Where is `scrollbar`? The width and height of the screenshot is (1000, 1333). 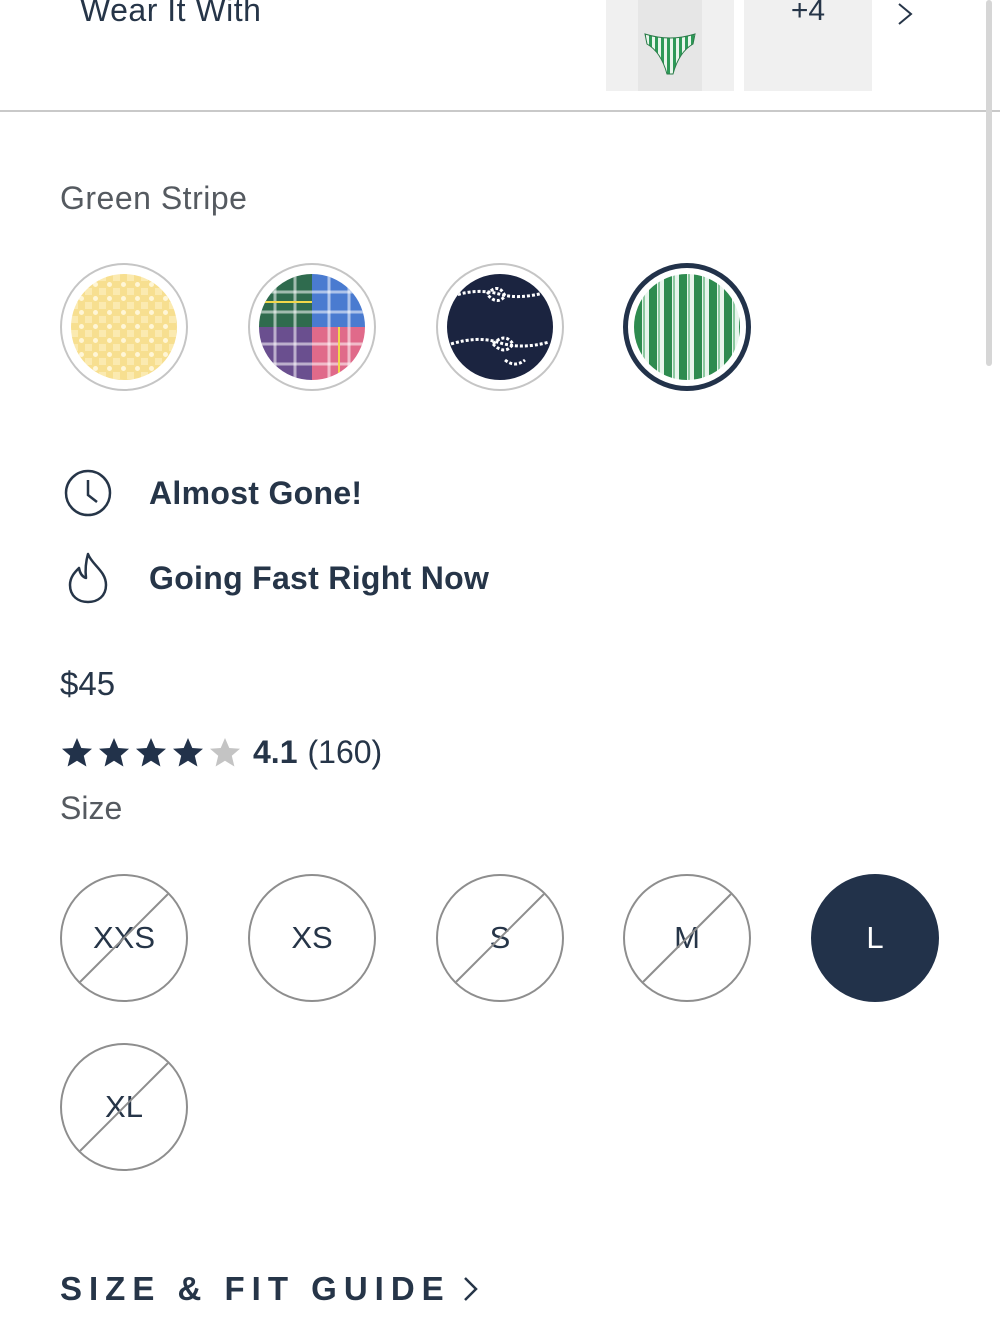
scrollbar is located at coordinates (989, 183).